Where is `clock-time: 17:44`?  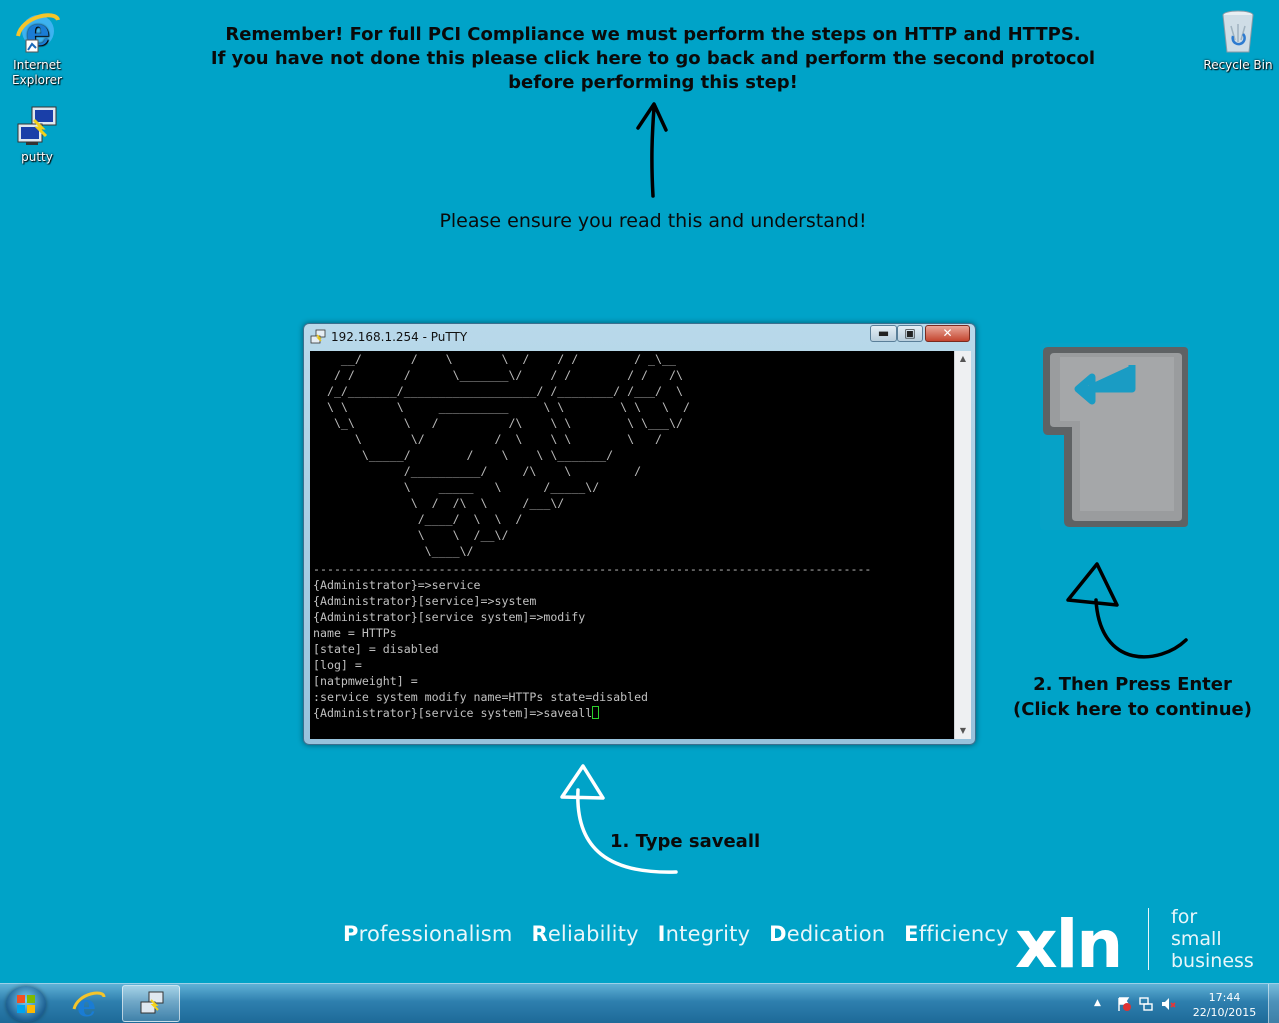
clock-time: 17:44 is located at coordinates (1224, 997).